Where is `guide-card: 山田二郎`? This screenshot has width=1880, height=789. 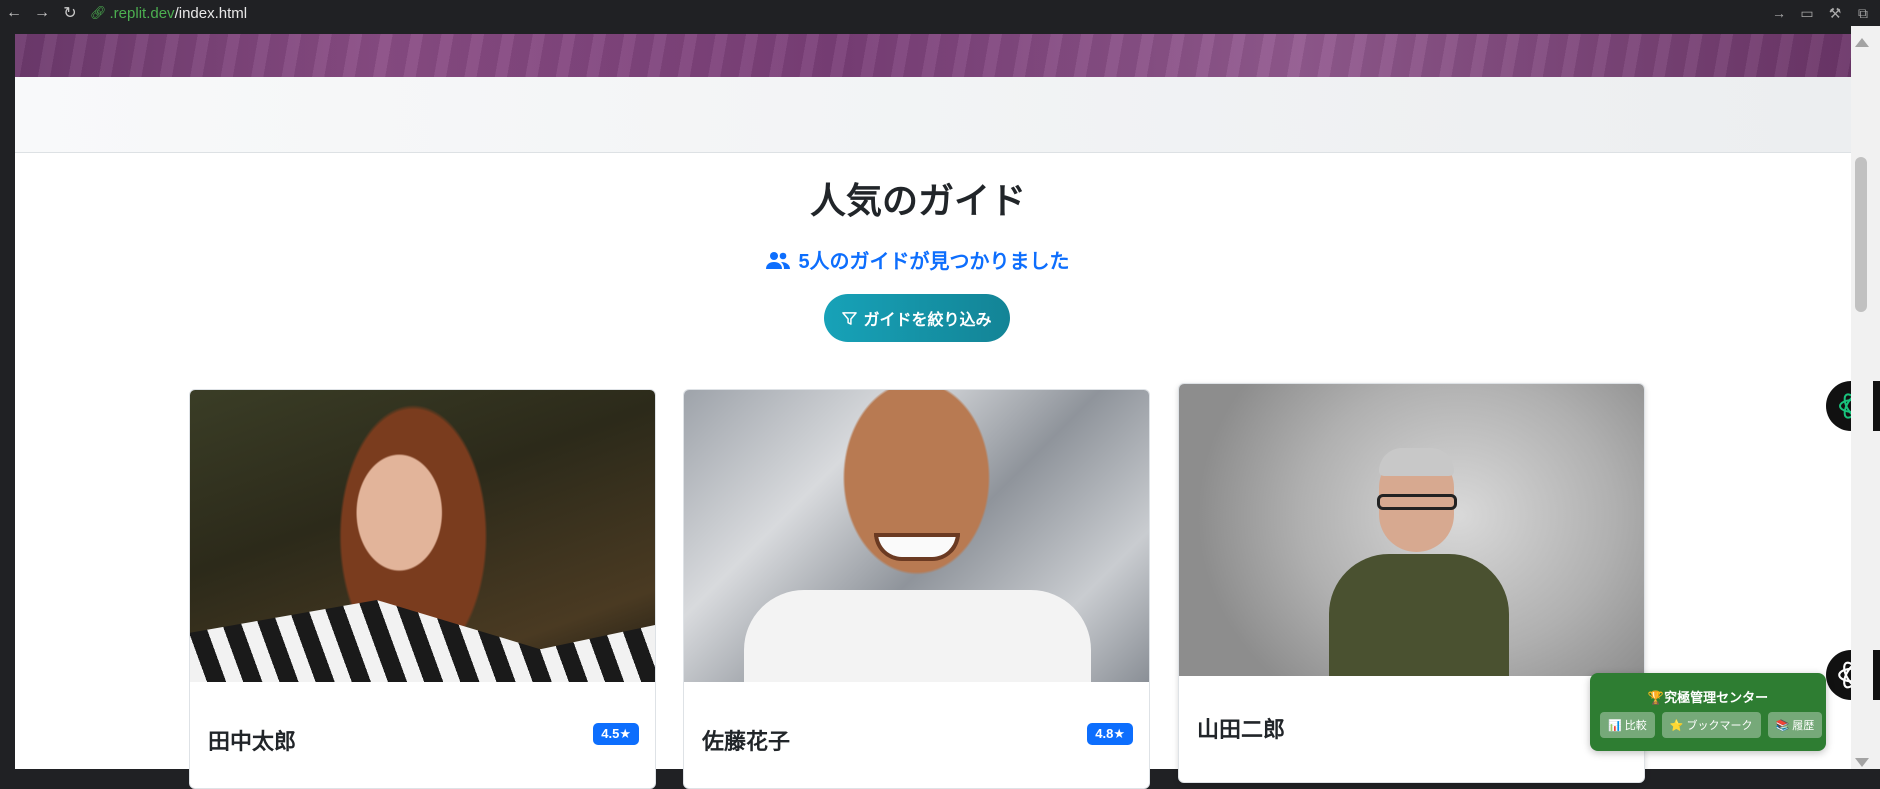 guide-card: 山田二郎 is located at coordinates (1411, 583).